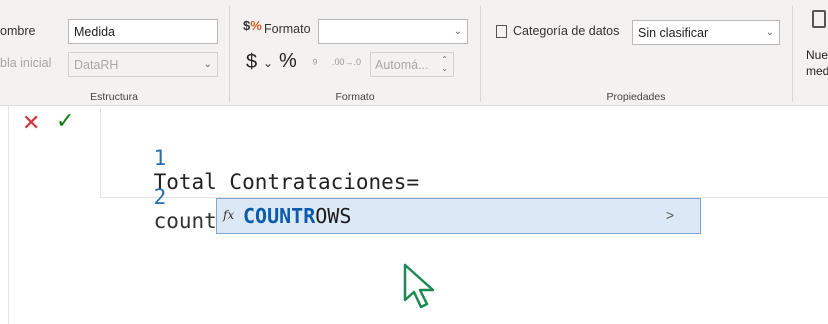 This screenshot has width=828, height=324. Describe the element at coordinates (817, 55) in the screenshot. I see `new-measure-label-line1: Nue` at that location.